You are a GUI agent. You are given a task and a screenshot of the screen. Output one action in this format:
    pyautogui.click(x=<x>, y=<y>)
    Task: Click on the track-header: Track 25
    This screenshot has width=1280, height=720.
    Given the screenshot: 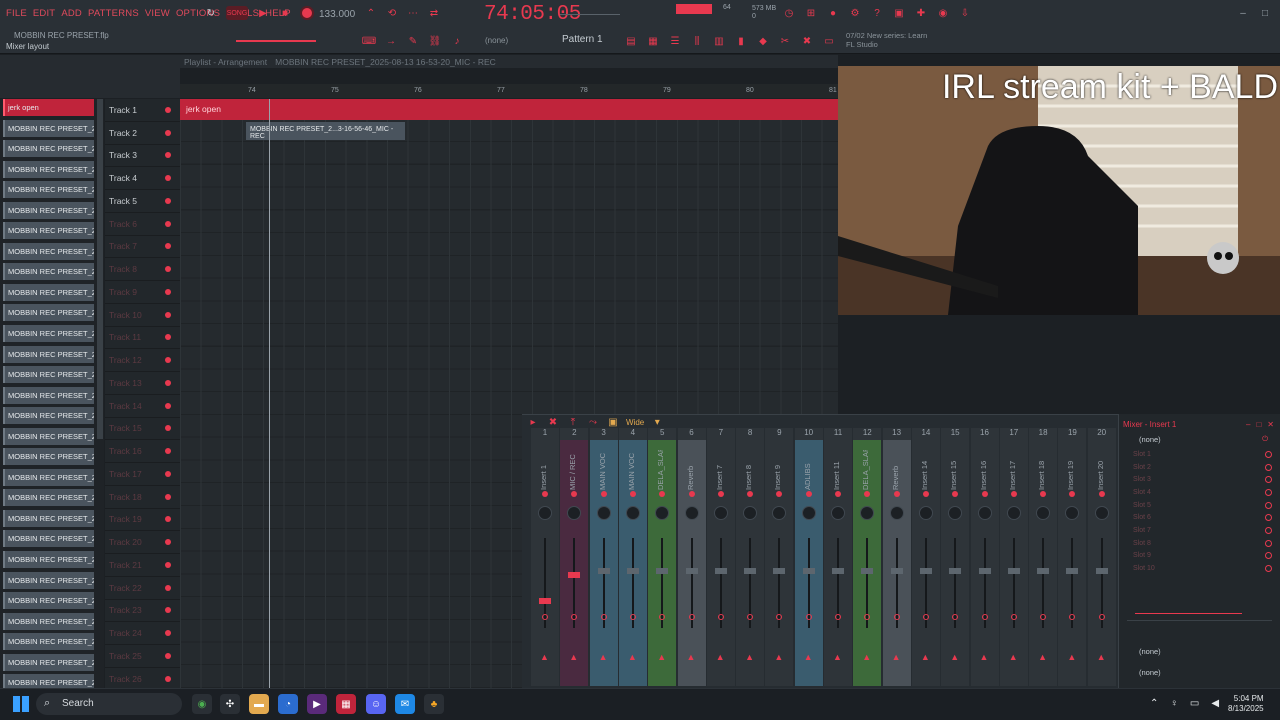 What is the action you would take?
    pyautogui.click(x=142, y=656)
    